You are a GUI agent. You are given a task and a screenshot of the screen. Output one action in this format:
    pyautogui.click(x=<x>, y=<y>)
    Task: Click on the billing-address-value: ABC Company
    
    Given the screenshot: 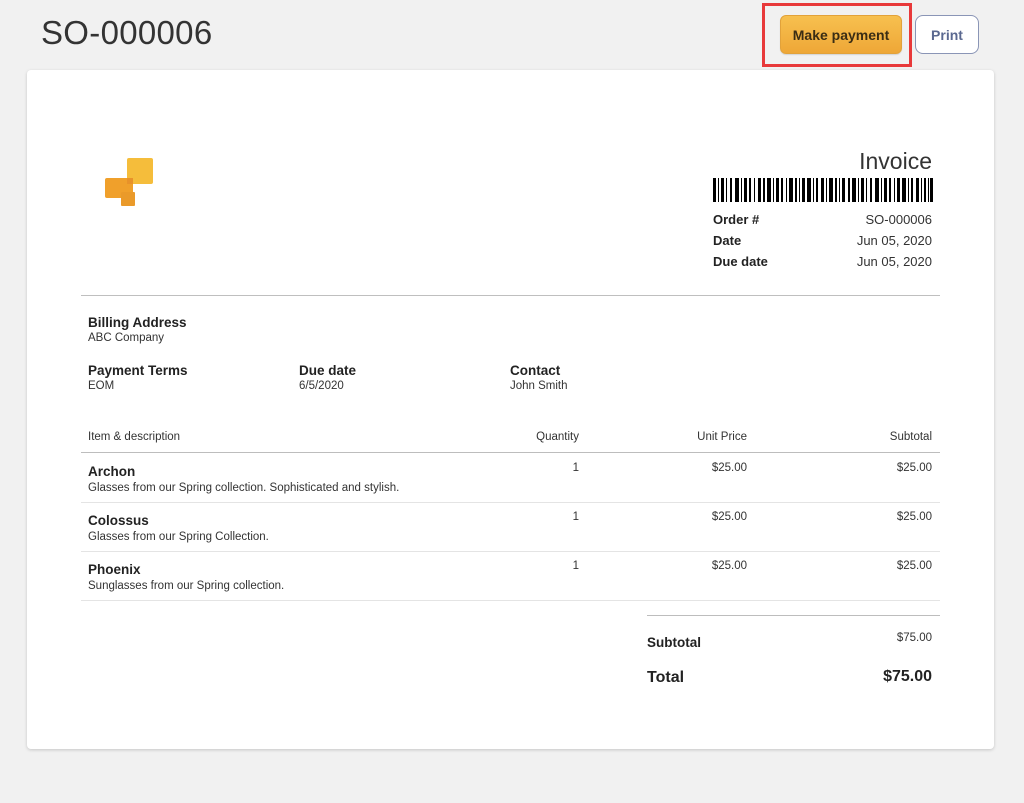 What is the action you would take?
    pyautogui.click(x=126, y=338)
    